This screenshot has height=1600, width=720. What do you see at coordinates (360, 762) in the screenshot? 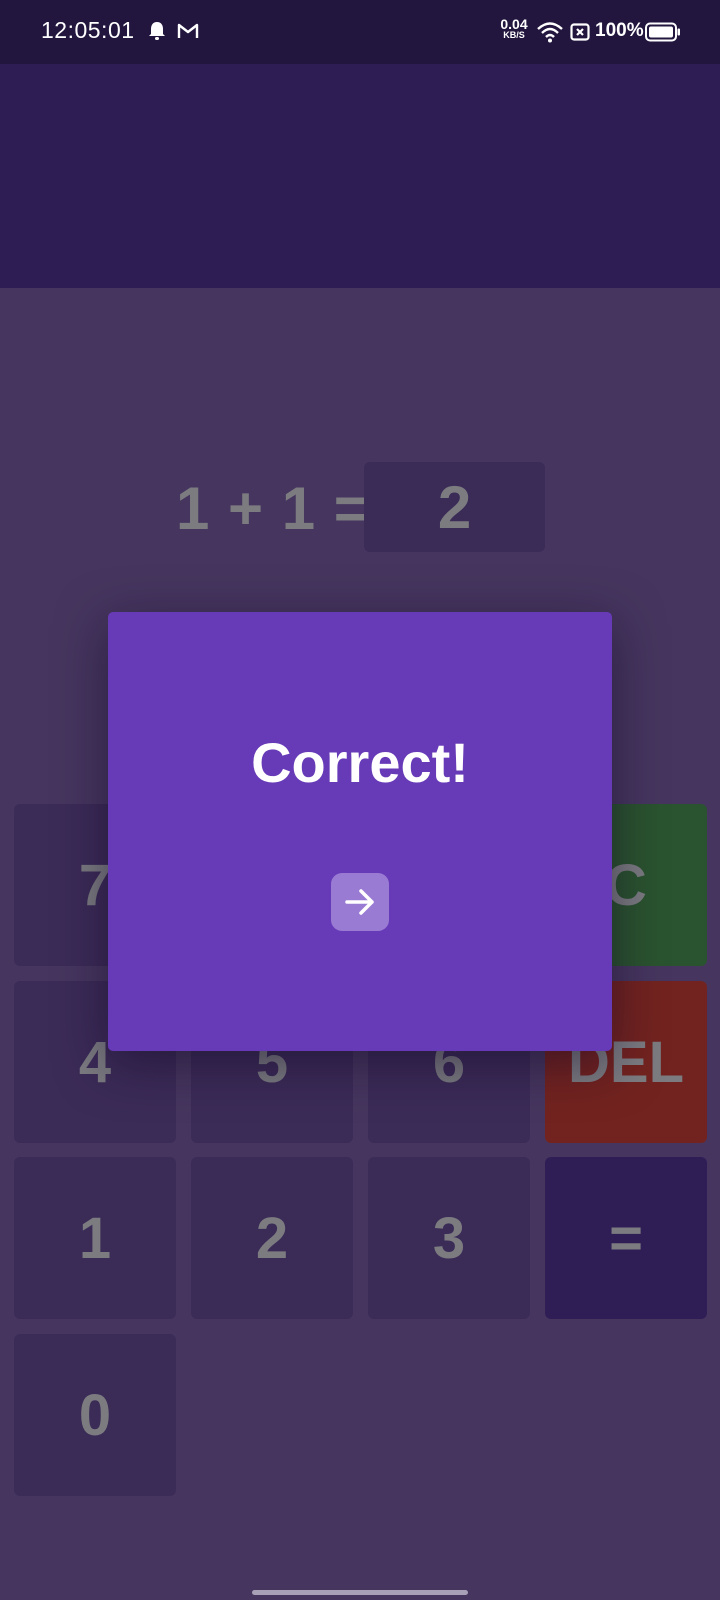
I see `dialog-title: Correct!` at bounding box center [360, 762].